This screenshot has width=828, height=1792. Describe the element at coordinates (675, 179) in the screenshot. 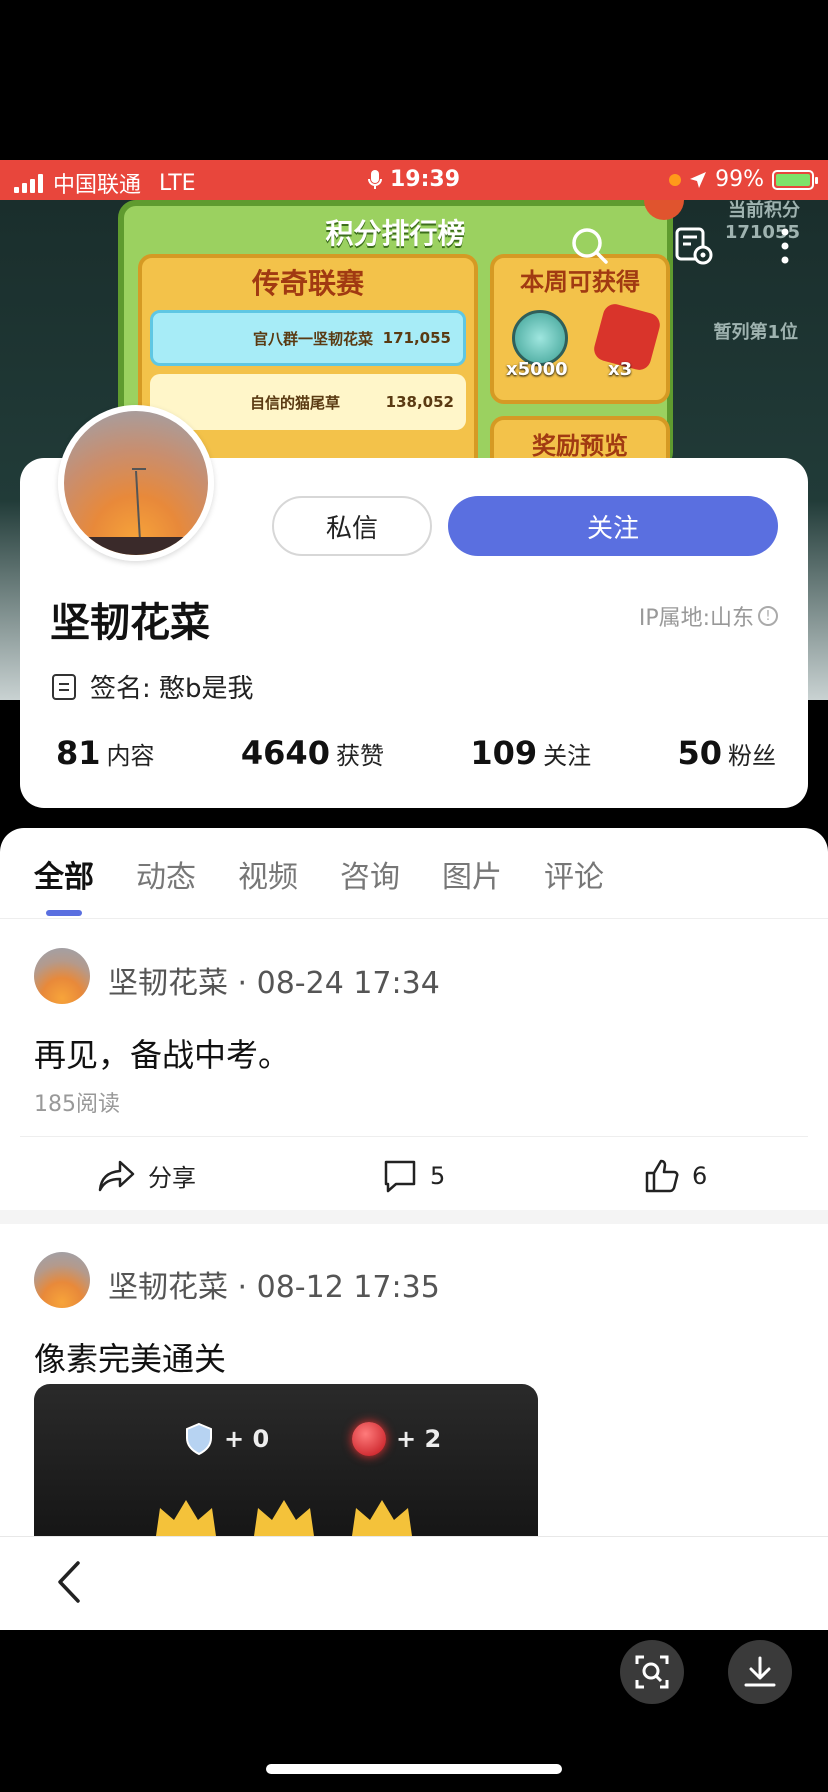

I see `privacy-dot-icon` at that location.